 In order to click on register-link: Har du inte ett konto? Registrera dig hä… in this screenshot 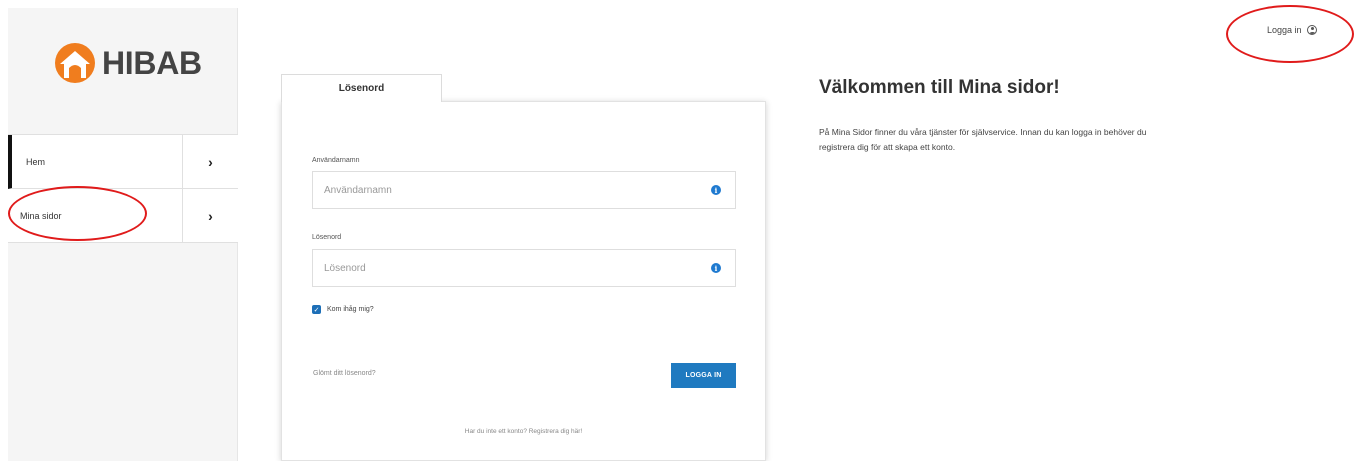, I will do `click(523, 431)`.